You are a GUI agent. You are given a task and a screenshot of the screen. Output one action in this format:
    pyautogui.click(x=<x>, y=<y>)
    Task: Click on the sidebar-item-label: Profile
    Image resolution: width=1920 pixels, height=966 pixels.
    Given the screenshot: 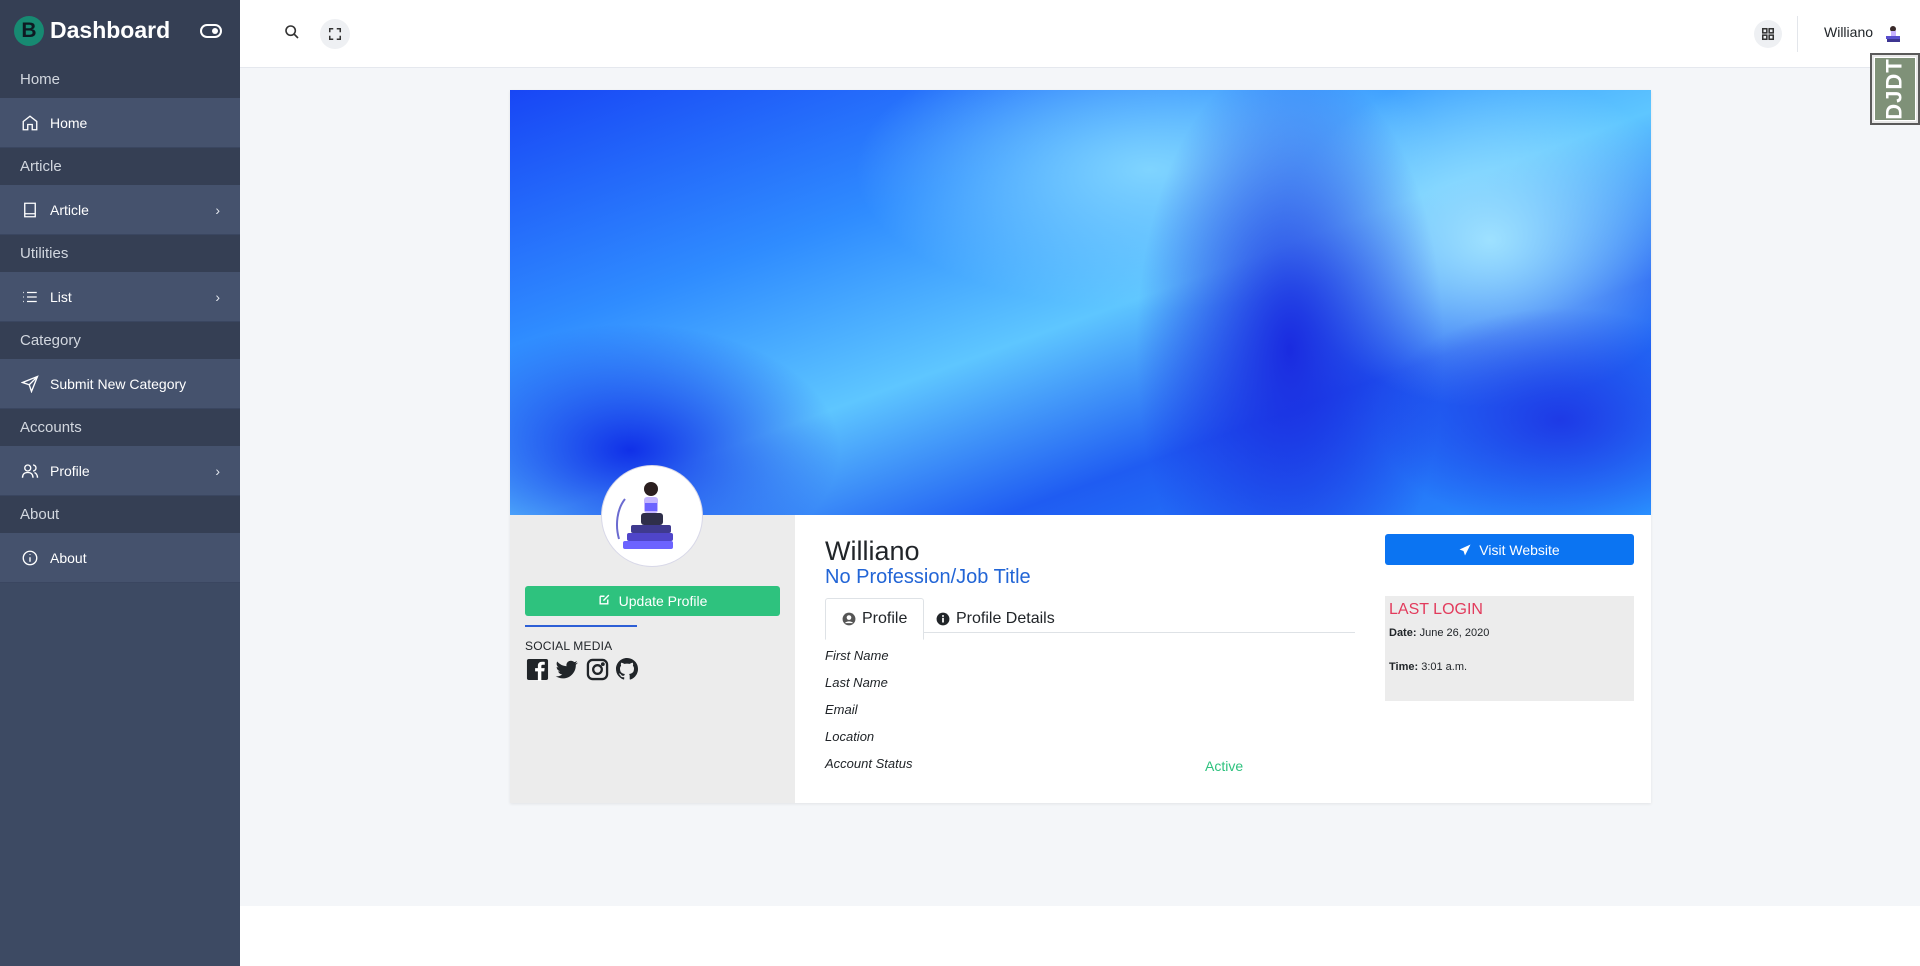 What is the action you would take?
    pyautogui.click(x=70, y=470)
    